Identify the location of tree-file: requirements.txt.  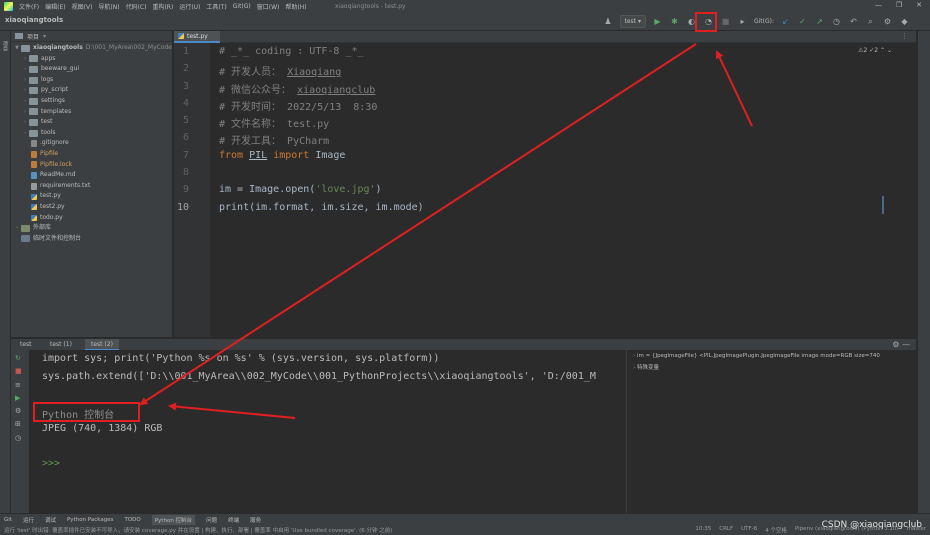
(91, 186).